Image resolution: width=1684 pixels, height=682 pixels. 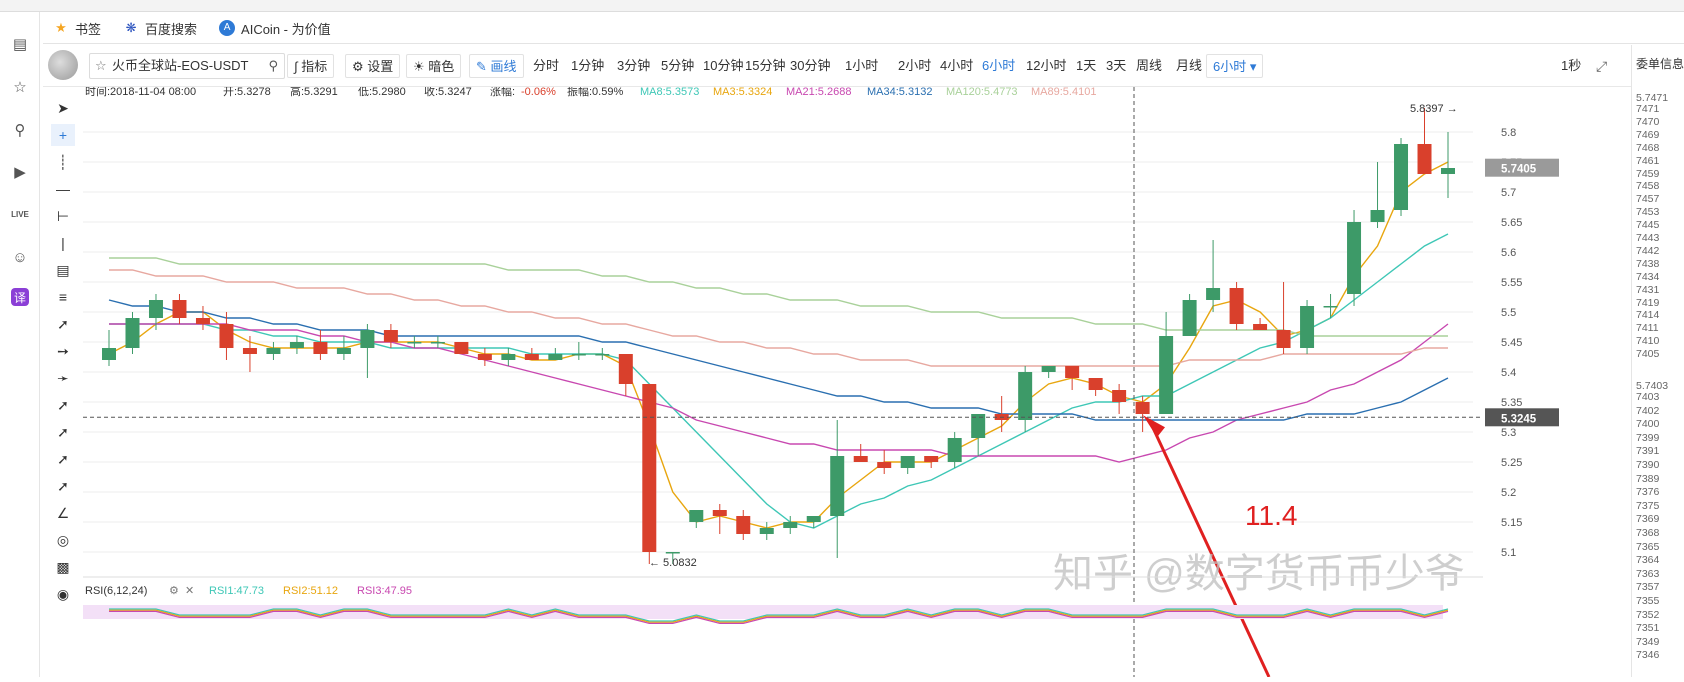 I want to click on interval-11: 12小时, so click(x=1046, y=66).